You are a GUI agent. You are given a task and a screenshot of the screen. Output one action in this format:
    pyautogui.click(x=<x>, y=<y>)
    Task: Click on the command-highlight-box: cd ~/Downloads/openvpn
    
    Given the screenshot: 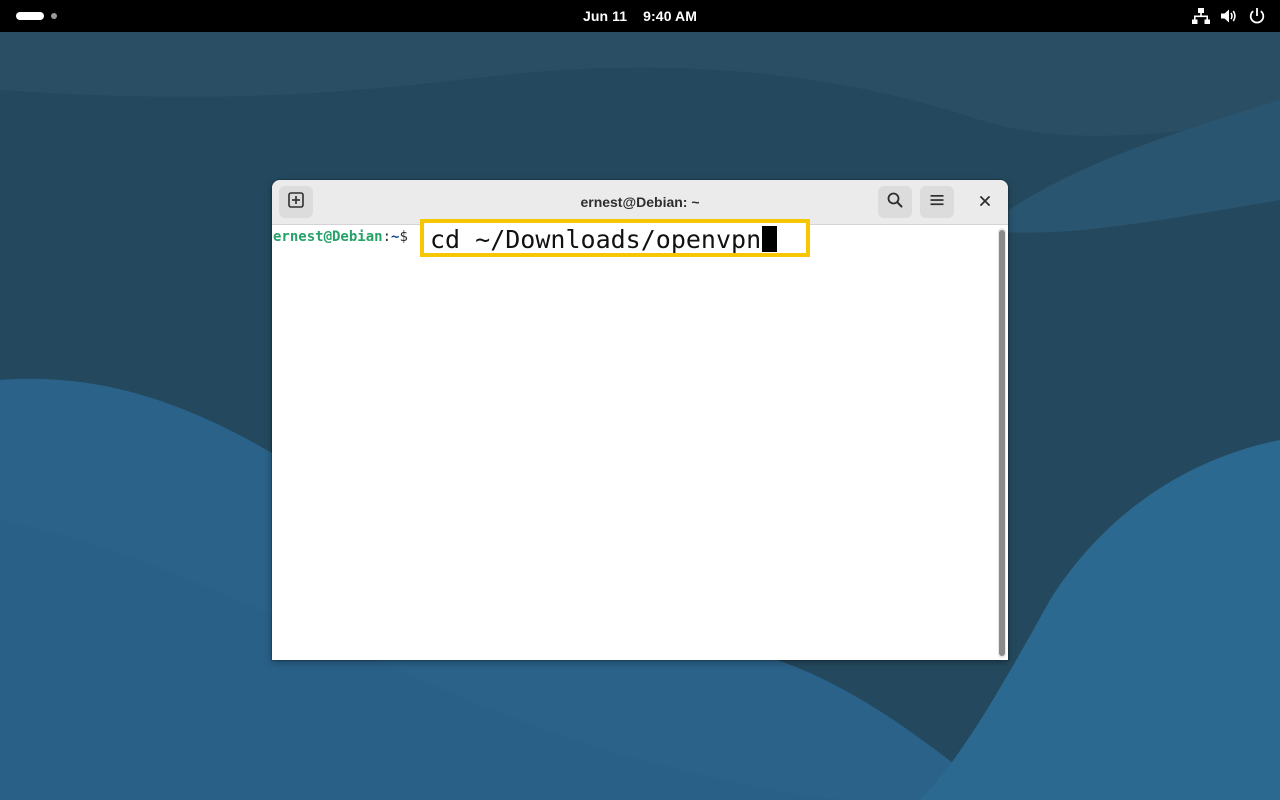 What is the action you would take?
    pyautogui.click(x=615, y=238)
    